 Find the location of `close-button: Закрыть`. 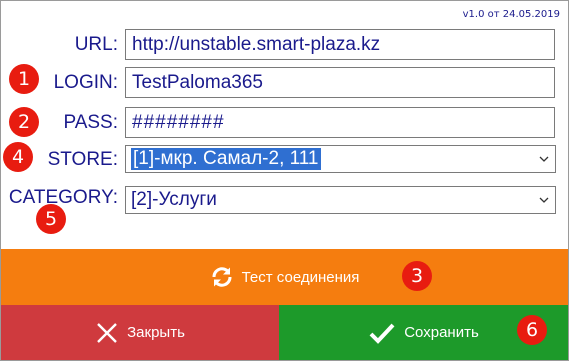

close-button: Закрыть is located at coordinates (140, 332).